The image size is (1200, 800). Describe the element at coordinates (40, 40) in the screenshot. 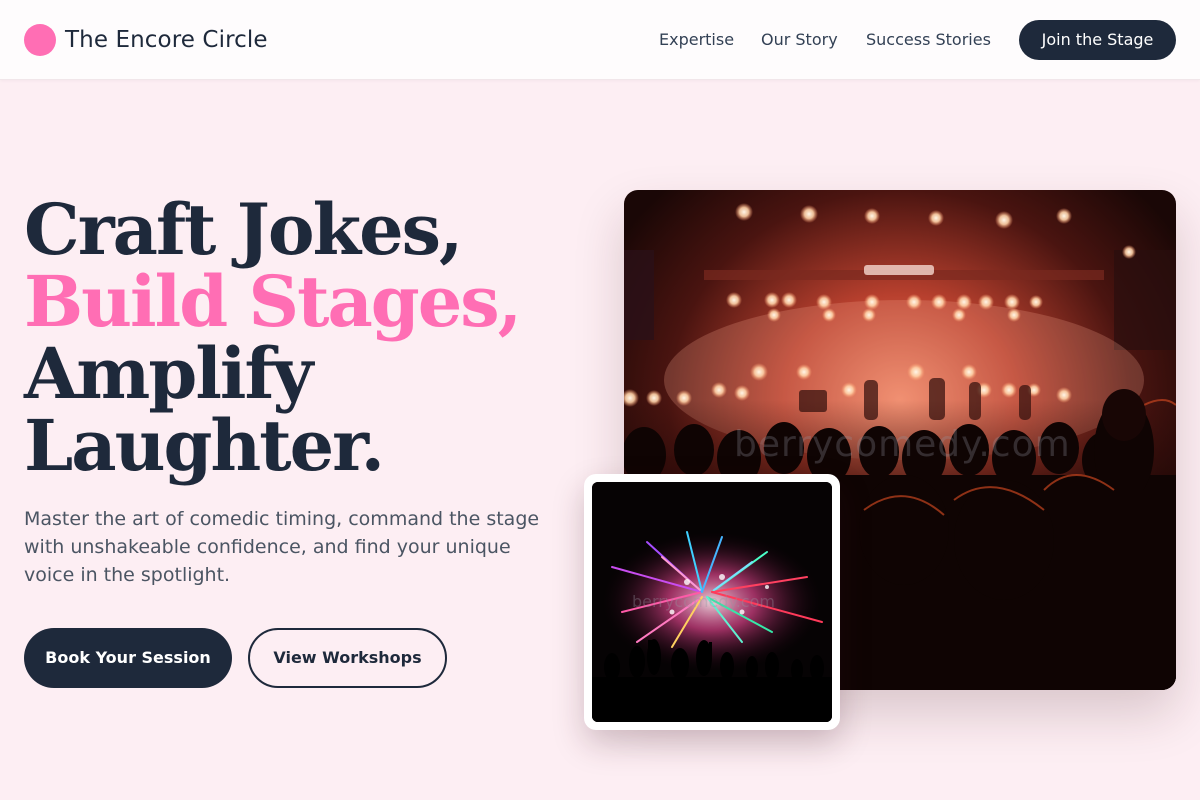

I see `pink-circle-logo-icon` at that location.